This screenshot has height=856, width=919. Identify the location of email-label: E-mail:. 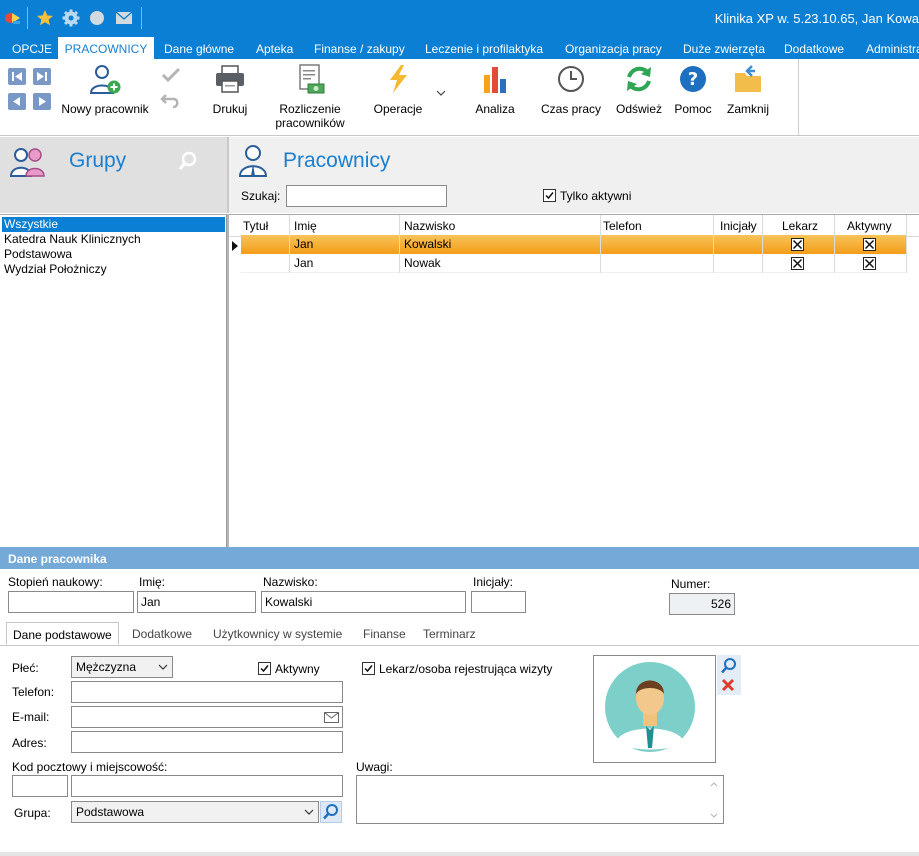
(31, 717).